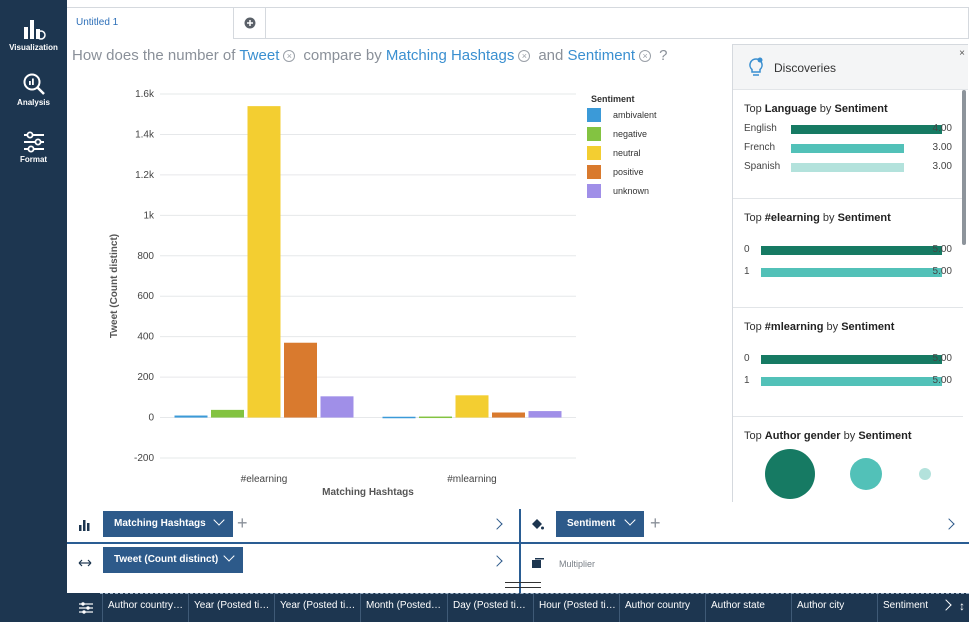 This screenshot has height=622, width=969. What do you see at coordinates (150, 23) in the screenshot?
I see `tab-untitled-1: Untitled 1` at bounding box center [150, 23].